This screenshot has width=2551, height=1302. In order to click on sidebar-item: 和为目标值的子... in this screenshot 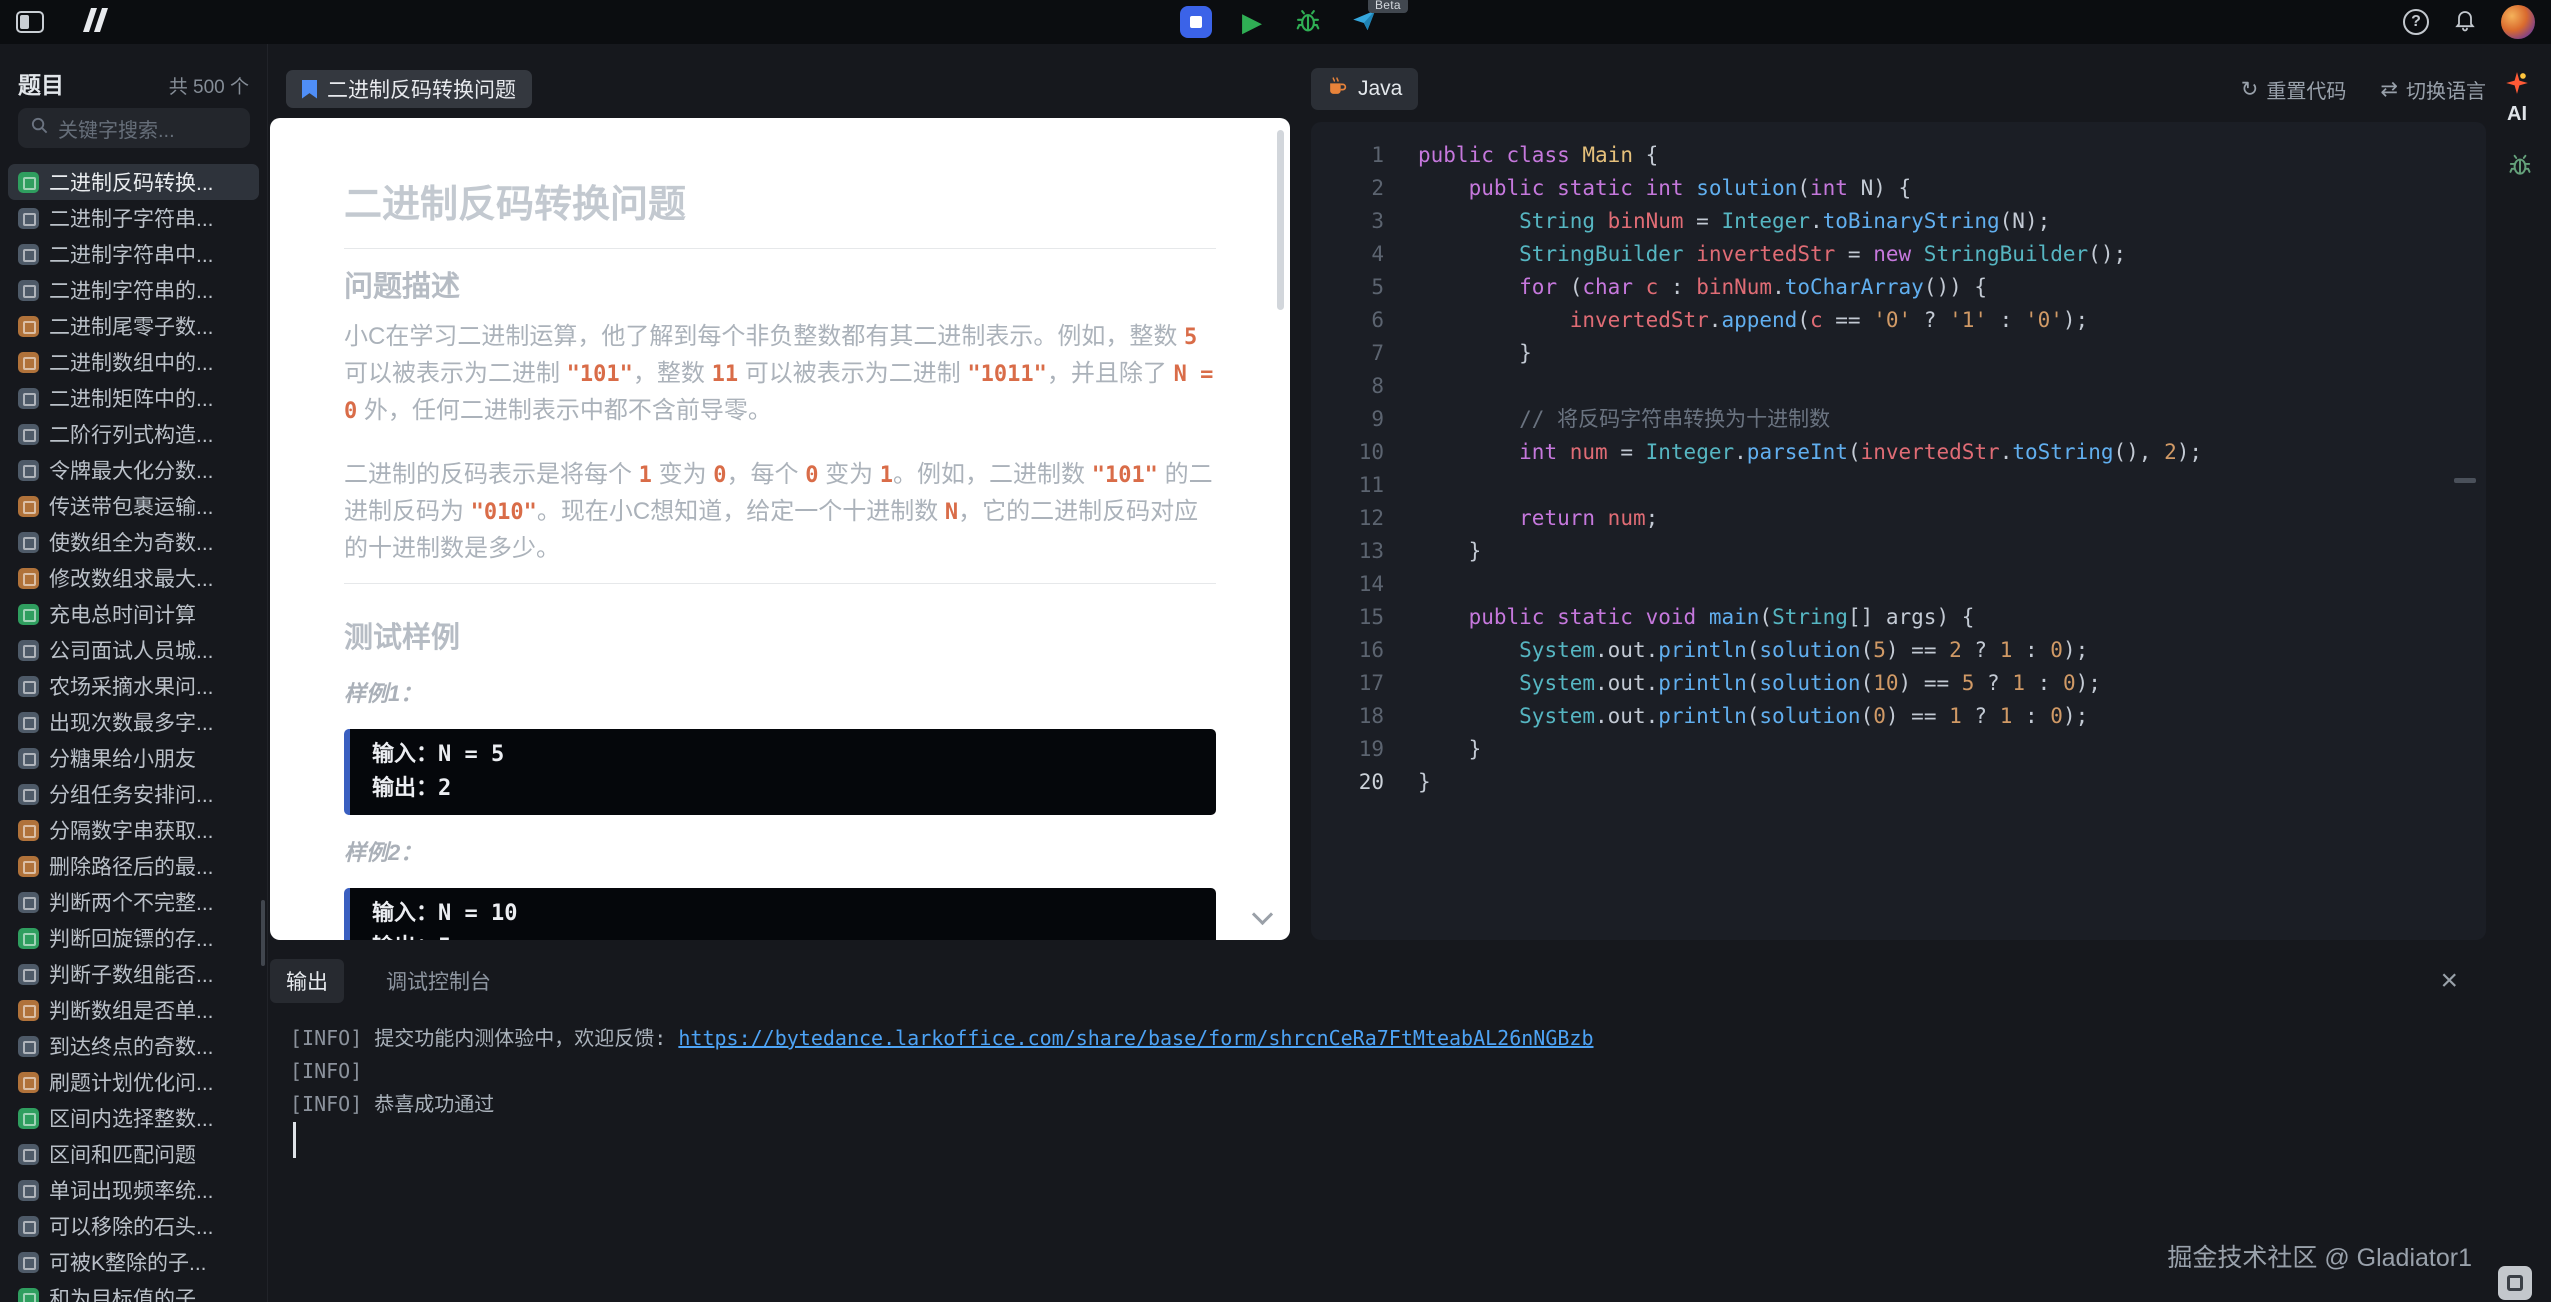, I will do `click(133, 1291)`.